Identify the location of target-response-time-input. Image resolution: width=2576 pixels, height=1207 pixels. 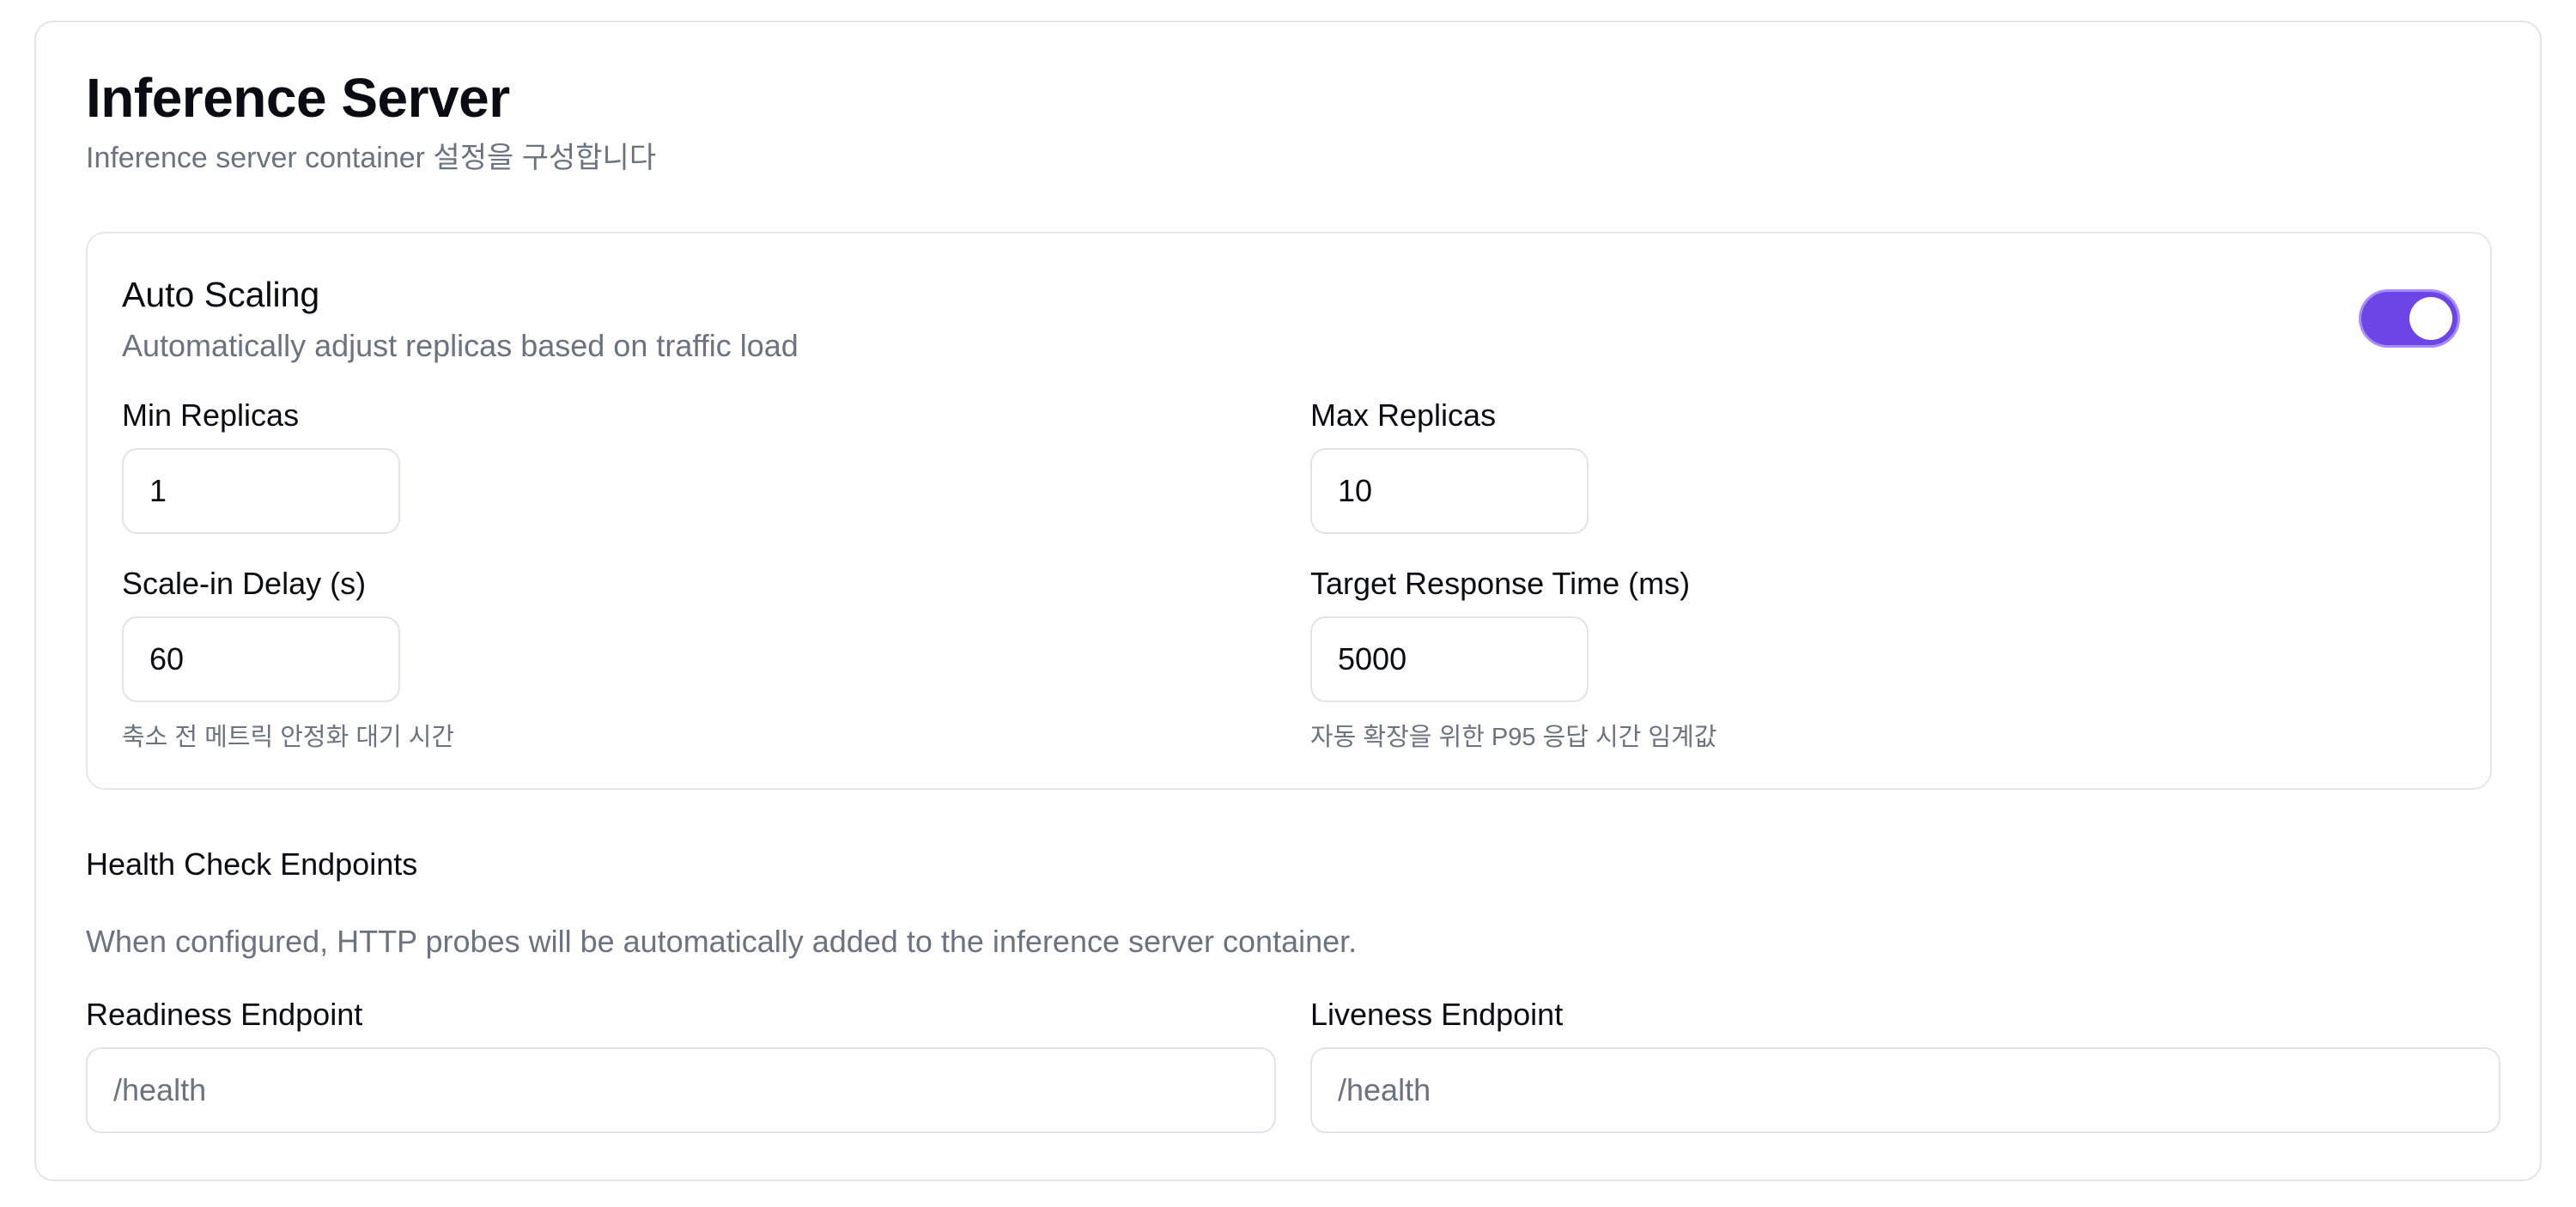
(1449, 659).